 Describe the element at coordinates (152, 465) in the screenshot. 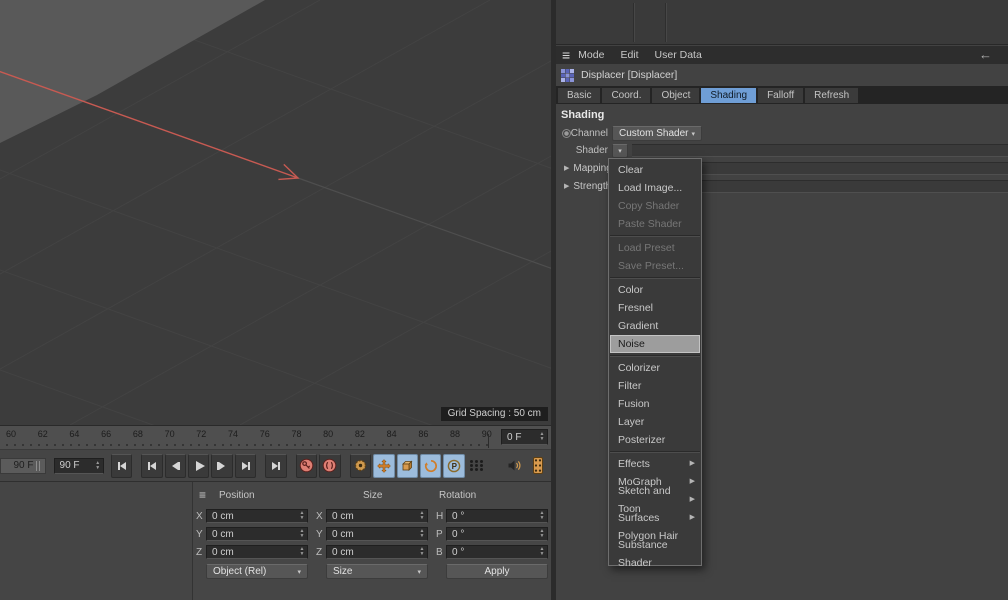

I see `prev-key-button` at that location.